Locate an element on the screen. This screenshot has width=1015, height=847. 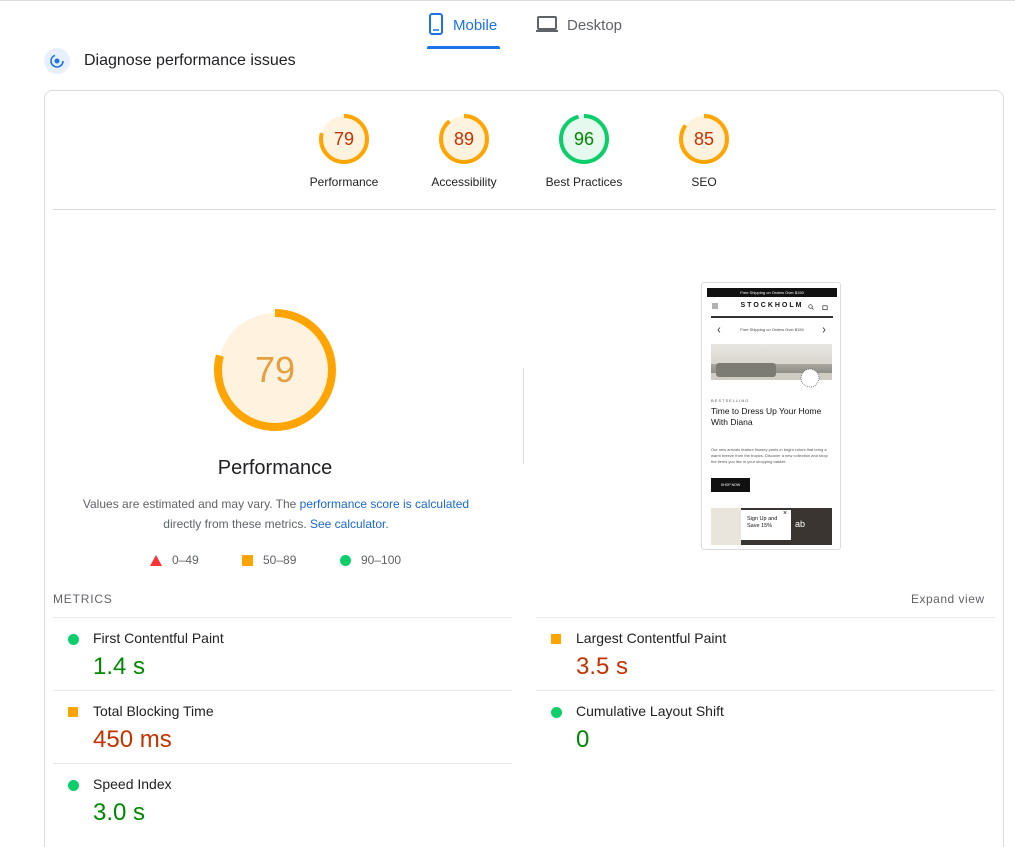
gauge-accessibility: 89 Accessibility is located at coordinates (464, 151).